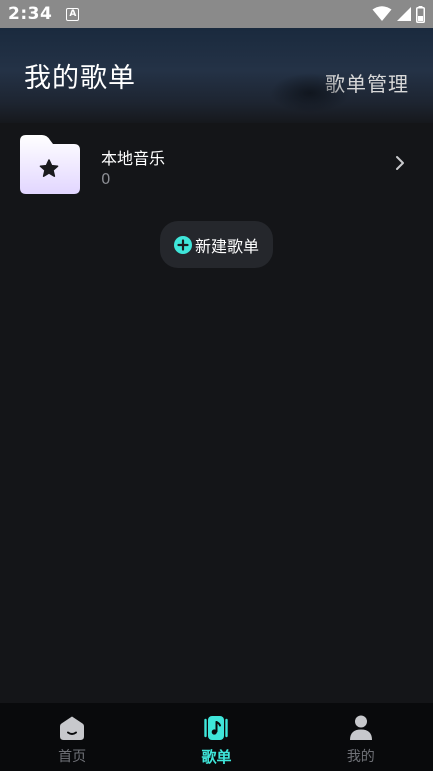 This screenshot has width=433, height=771. What do you see at coordinates (182, 244) in the screenshot?
I see `plus-circle-icon` at bounding box center [182, 244].